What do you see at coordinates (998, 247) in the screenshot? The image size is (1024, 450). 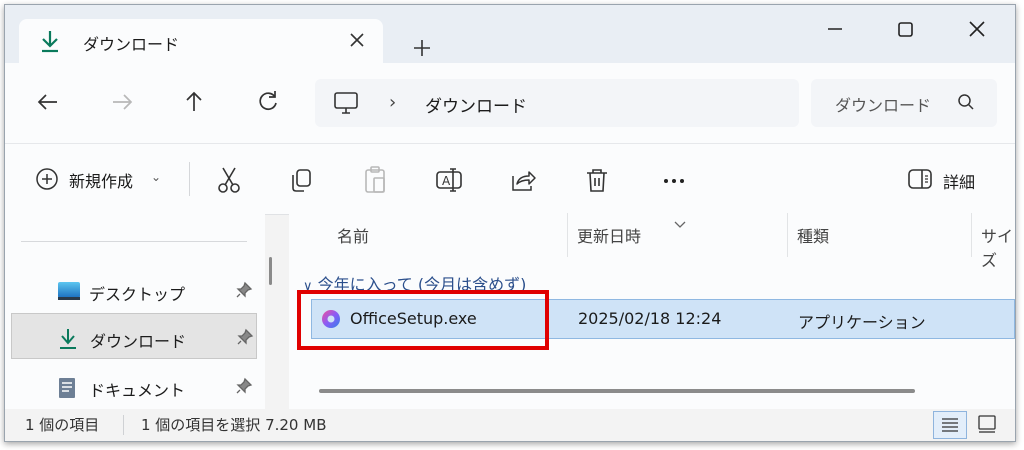 I see `column-header-size: サイズ` at bounding box center [998, 247].